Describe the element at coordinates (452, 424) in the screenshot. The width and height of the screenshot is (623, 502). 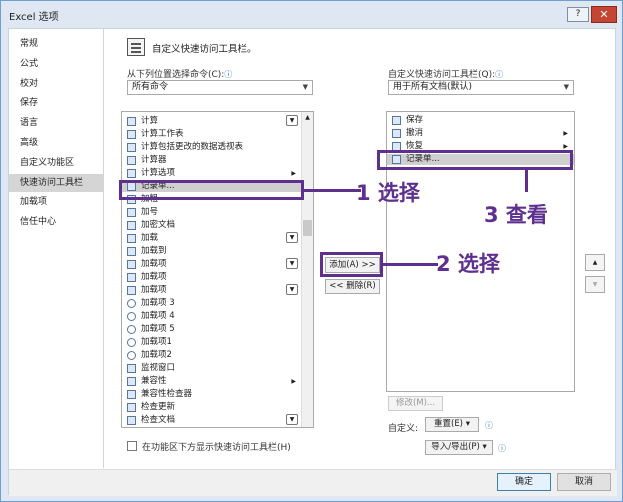
I see `reset-button: 重置(E) ▾` at that location.